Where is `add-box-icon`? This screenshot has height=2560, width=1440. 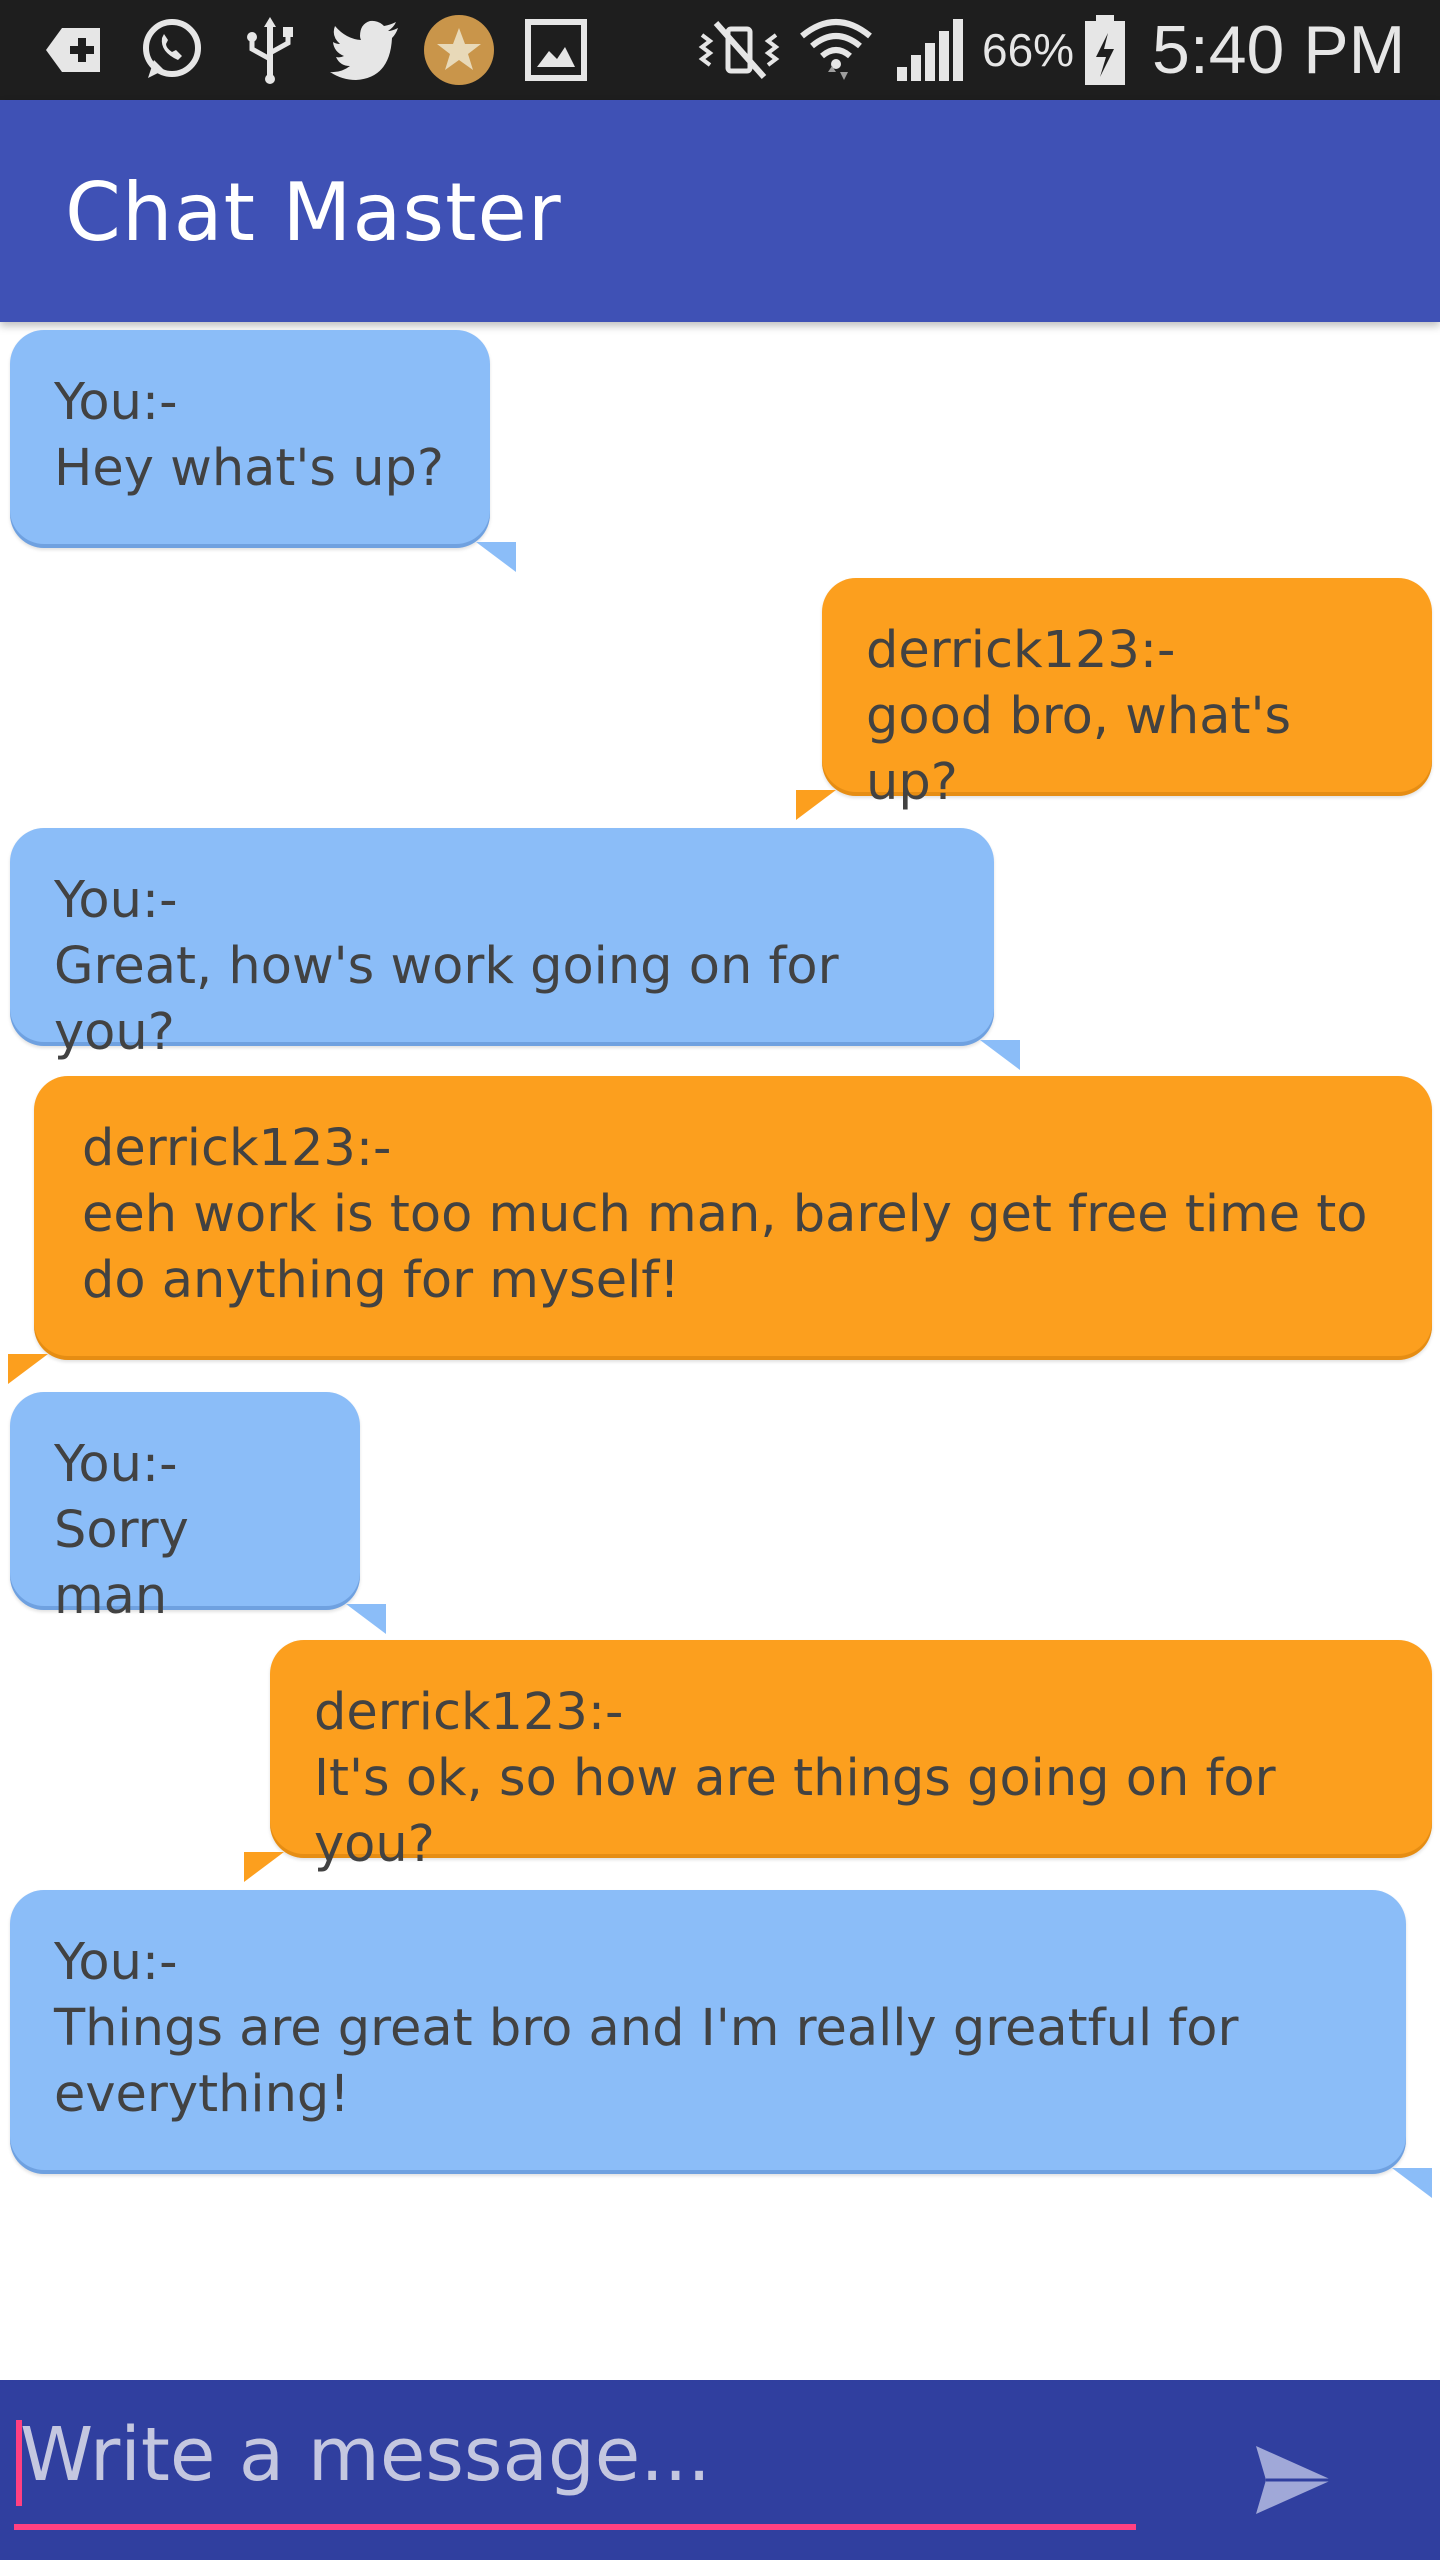
add-box-icon is located at coordinates (74, 50).